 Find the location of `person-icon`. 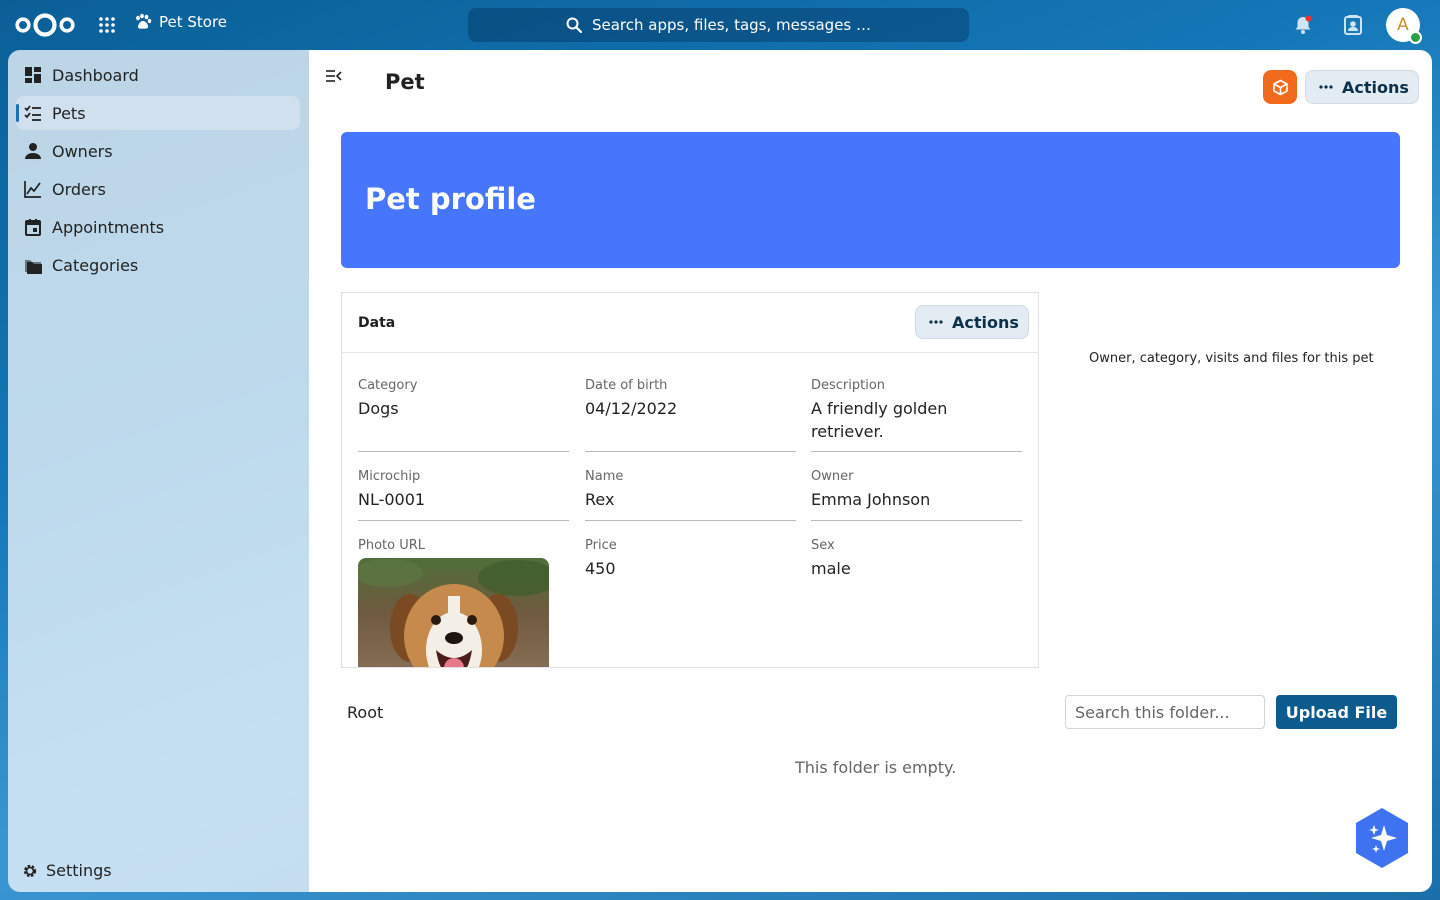

person-icon is located at coordinates (33, 151).